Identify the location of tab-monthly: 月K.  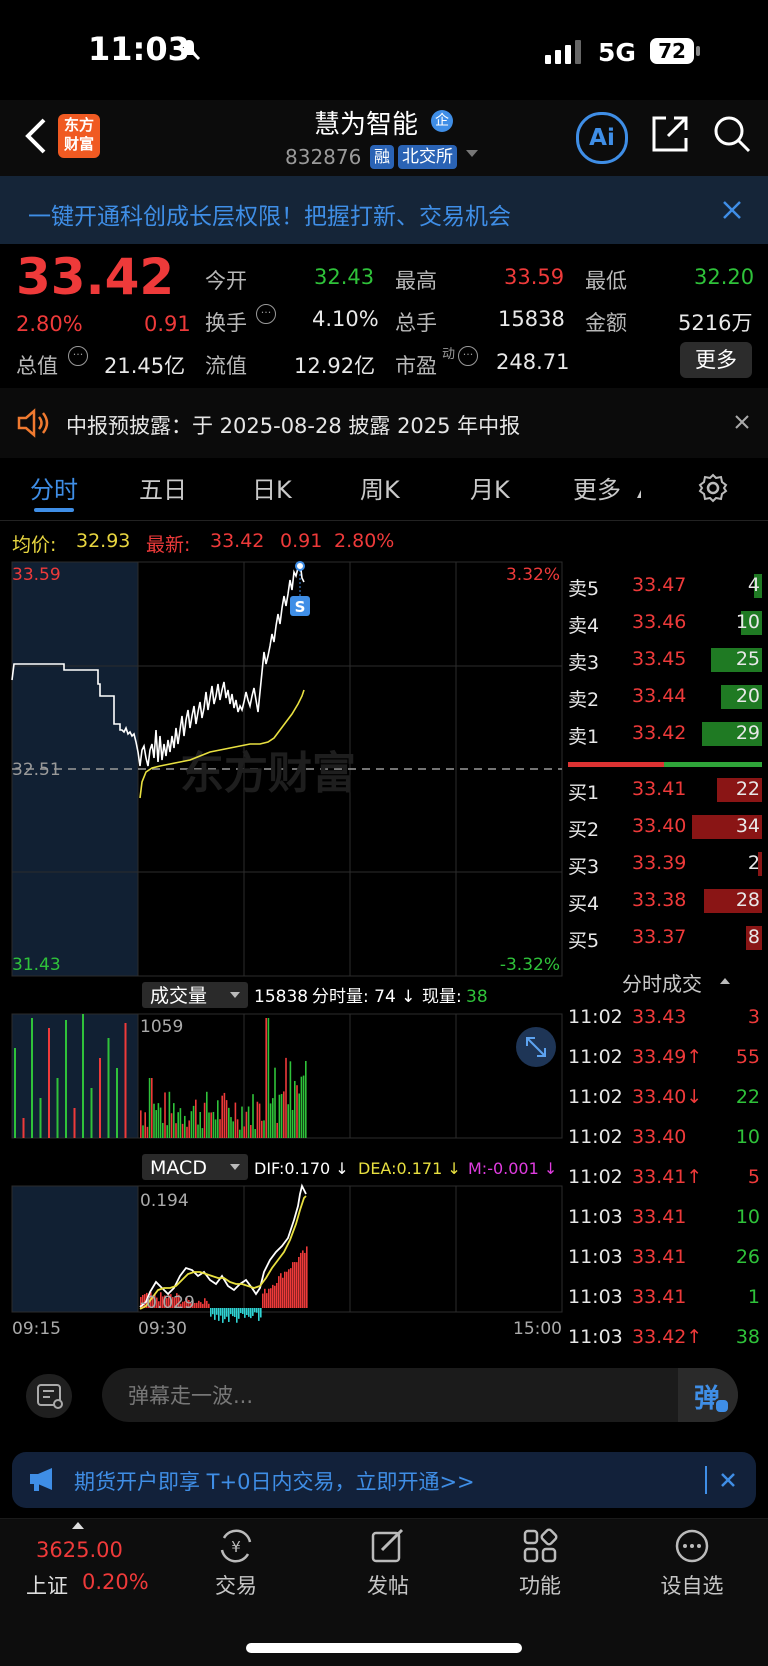
(490, 487).